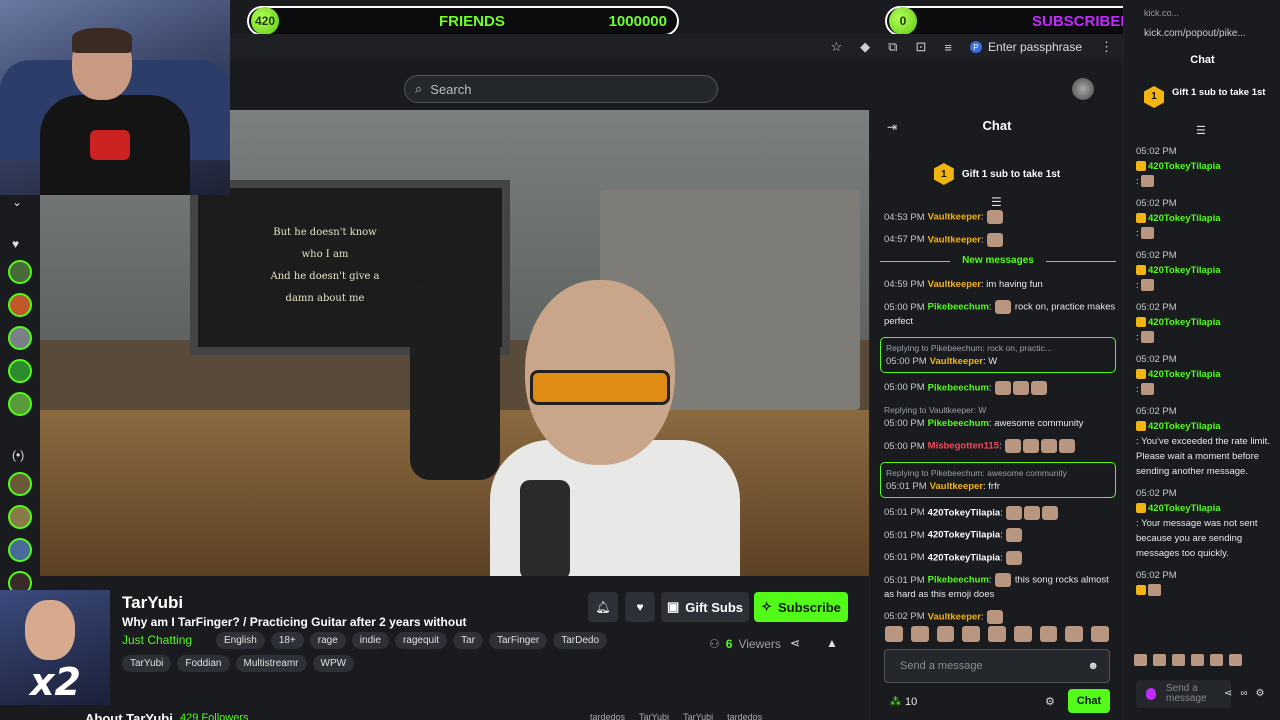 This screenshot has height=720, width=1280. Describe the element at coordinates (157, 640) in the screenshot. I see `stream-category: Just Chatting` at that location.